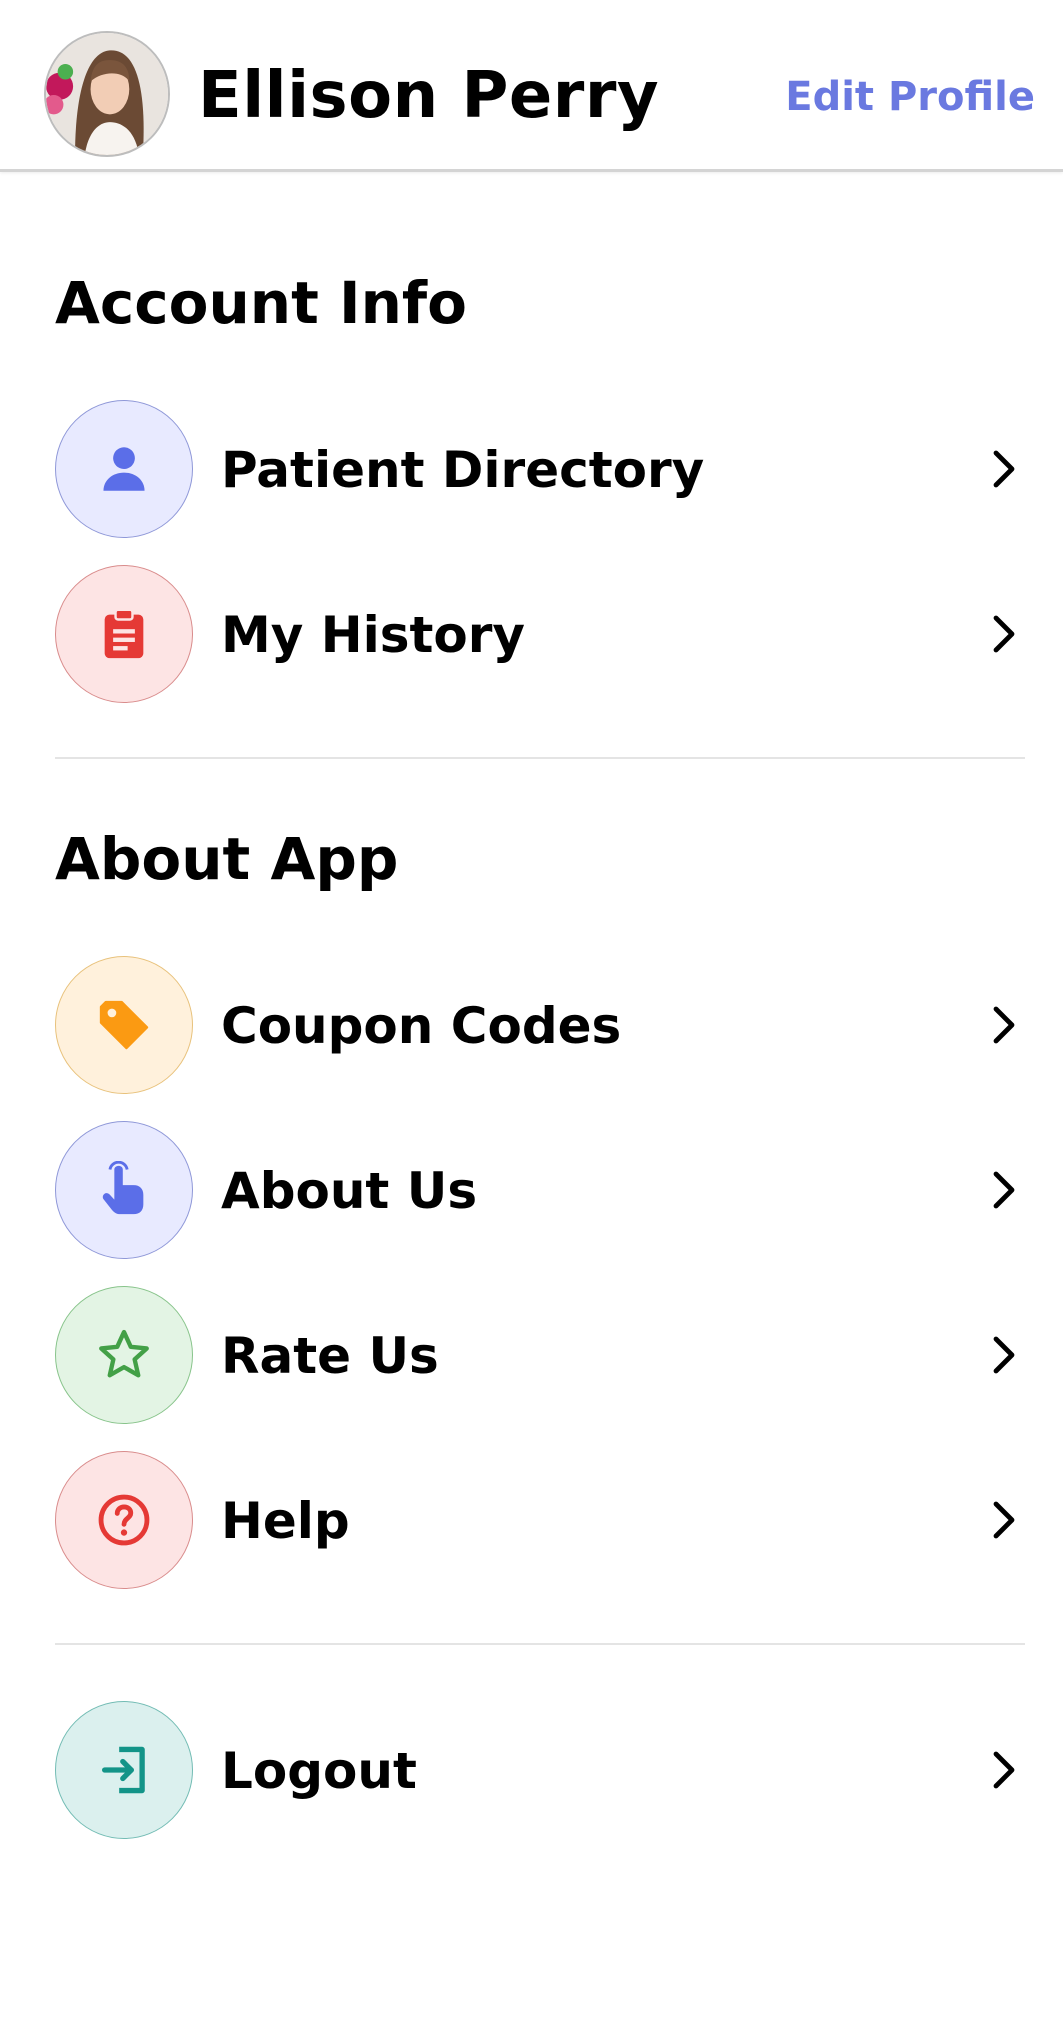 Image resolution: width=1063 pixels, height=2043 pixels. I want to click on my-history-icon-circle, so click(124, 634).